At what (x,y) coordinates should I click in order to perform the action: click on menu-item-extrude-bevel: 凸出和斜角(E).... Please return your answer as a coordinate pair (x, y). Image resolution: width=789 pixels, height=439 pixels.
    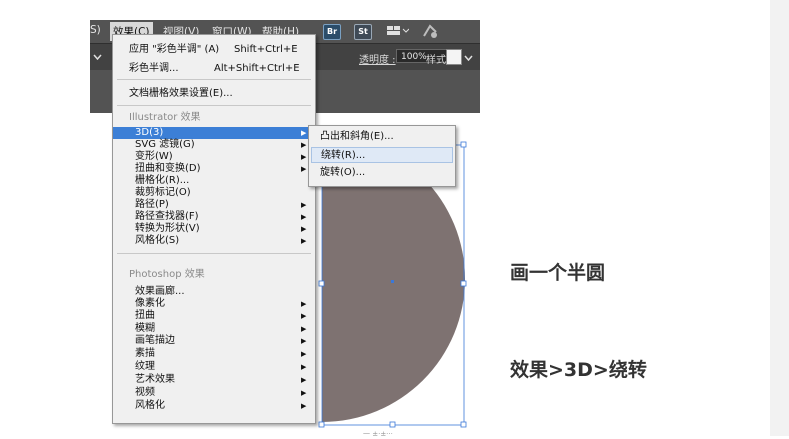
    Looking at the image, I should click on (382, 137).